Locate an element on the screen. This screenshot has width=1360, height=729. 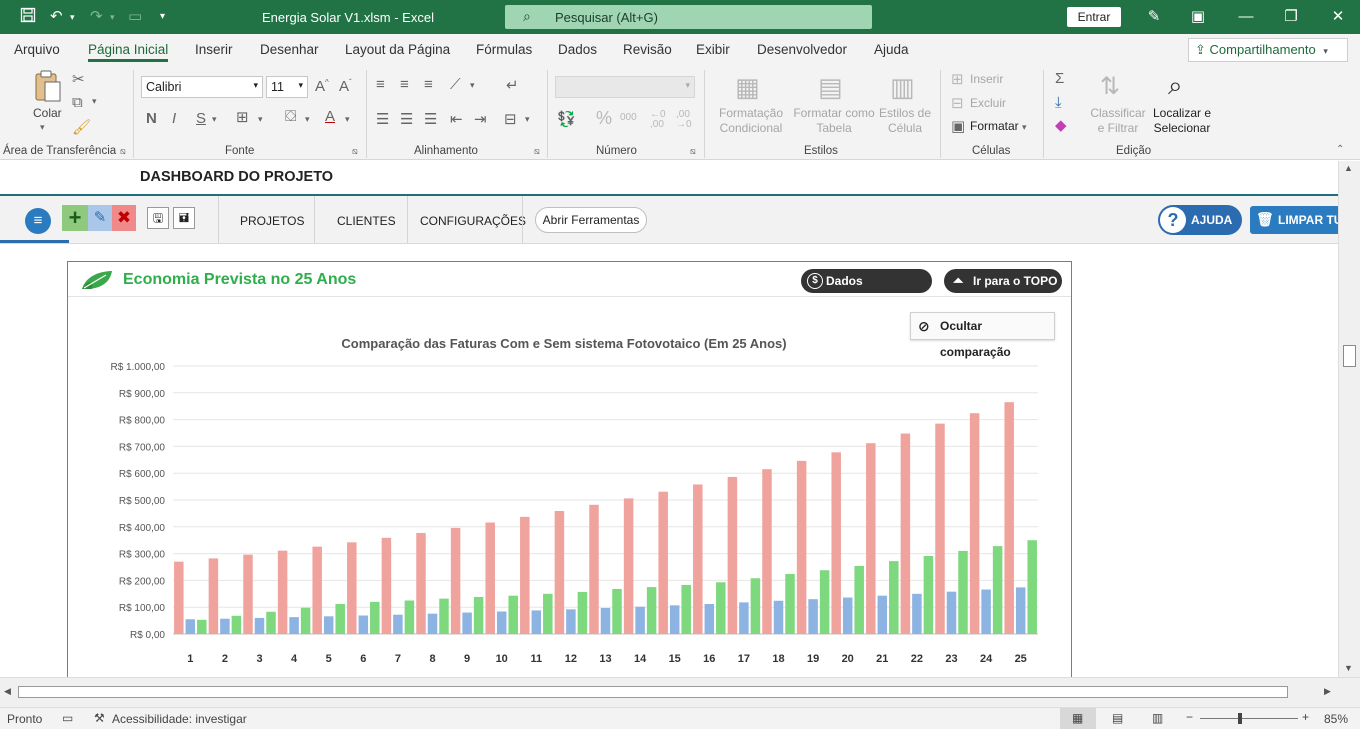
save-icon is located at coordinates (28, 17).